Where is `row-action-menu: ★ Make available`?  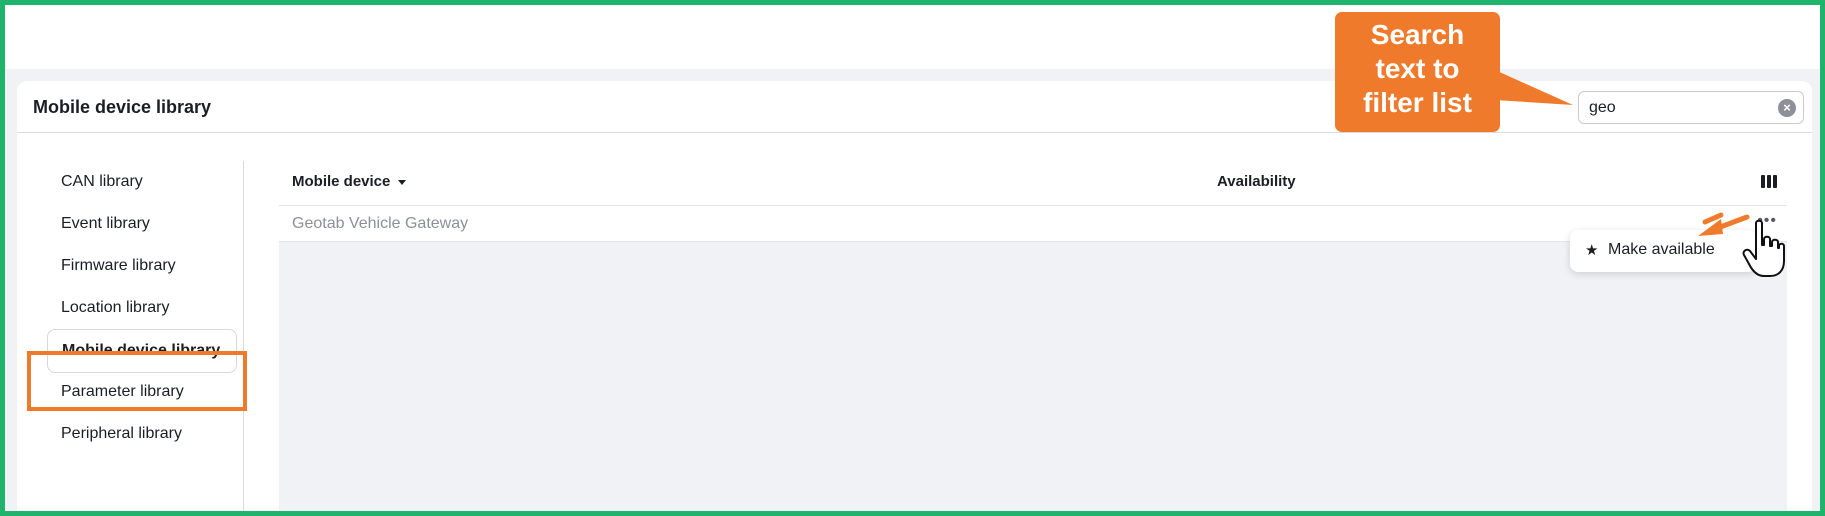 row-action-menu: ★ Make available is located at coordinates (1663, 251).